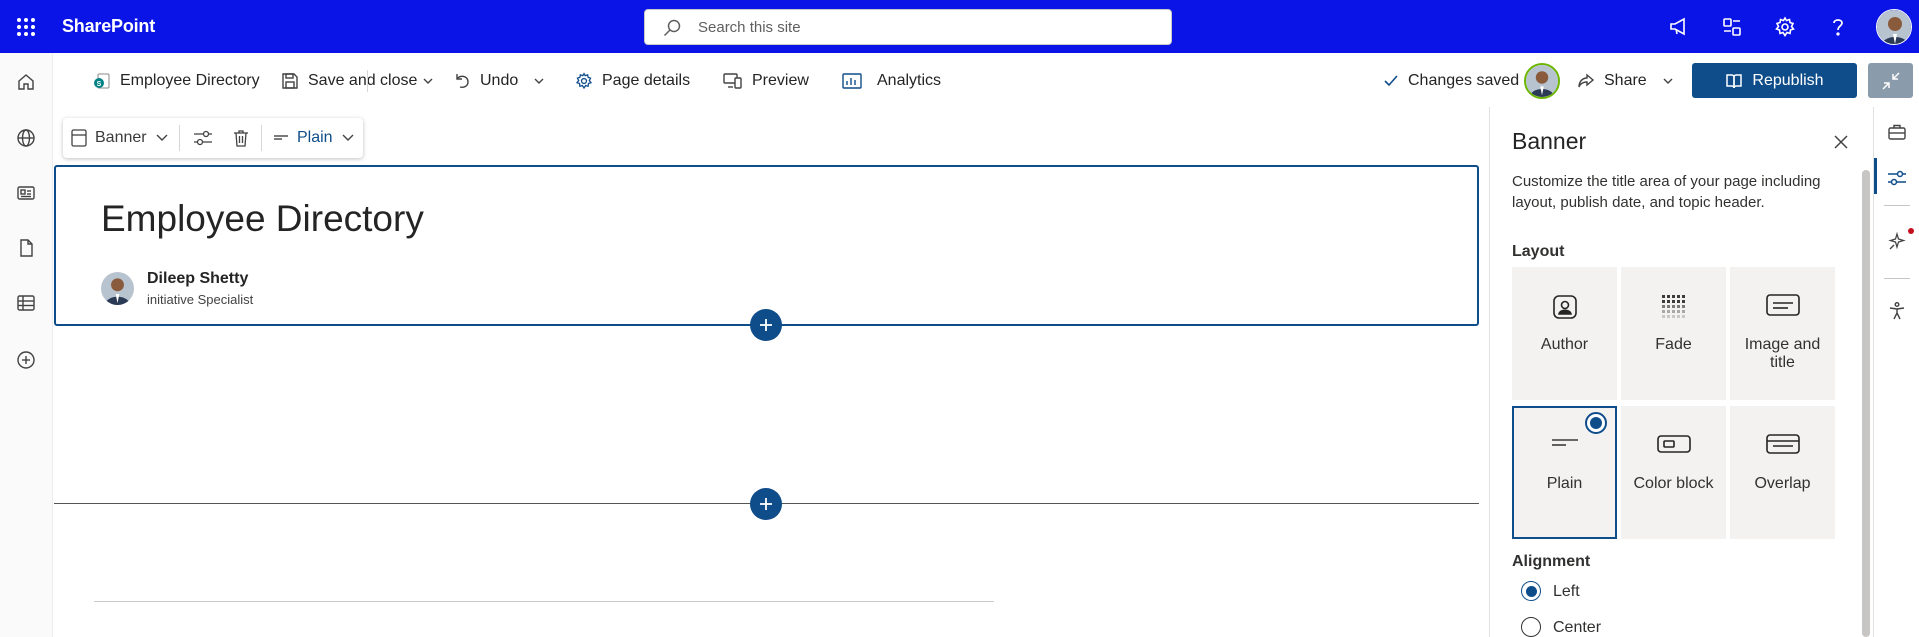 Image resolution: width=1919 pixels, height=637 pixels. What do you see at coordinates (1391, 81) in the screenshot?
I see `checkmark-icon` at bounding box center [1391, 81].